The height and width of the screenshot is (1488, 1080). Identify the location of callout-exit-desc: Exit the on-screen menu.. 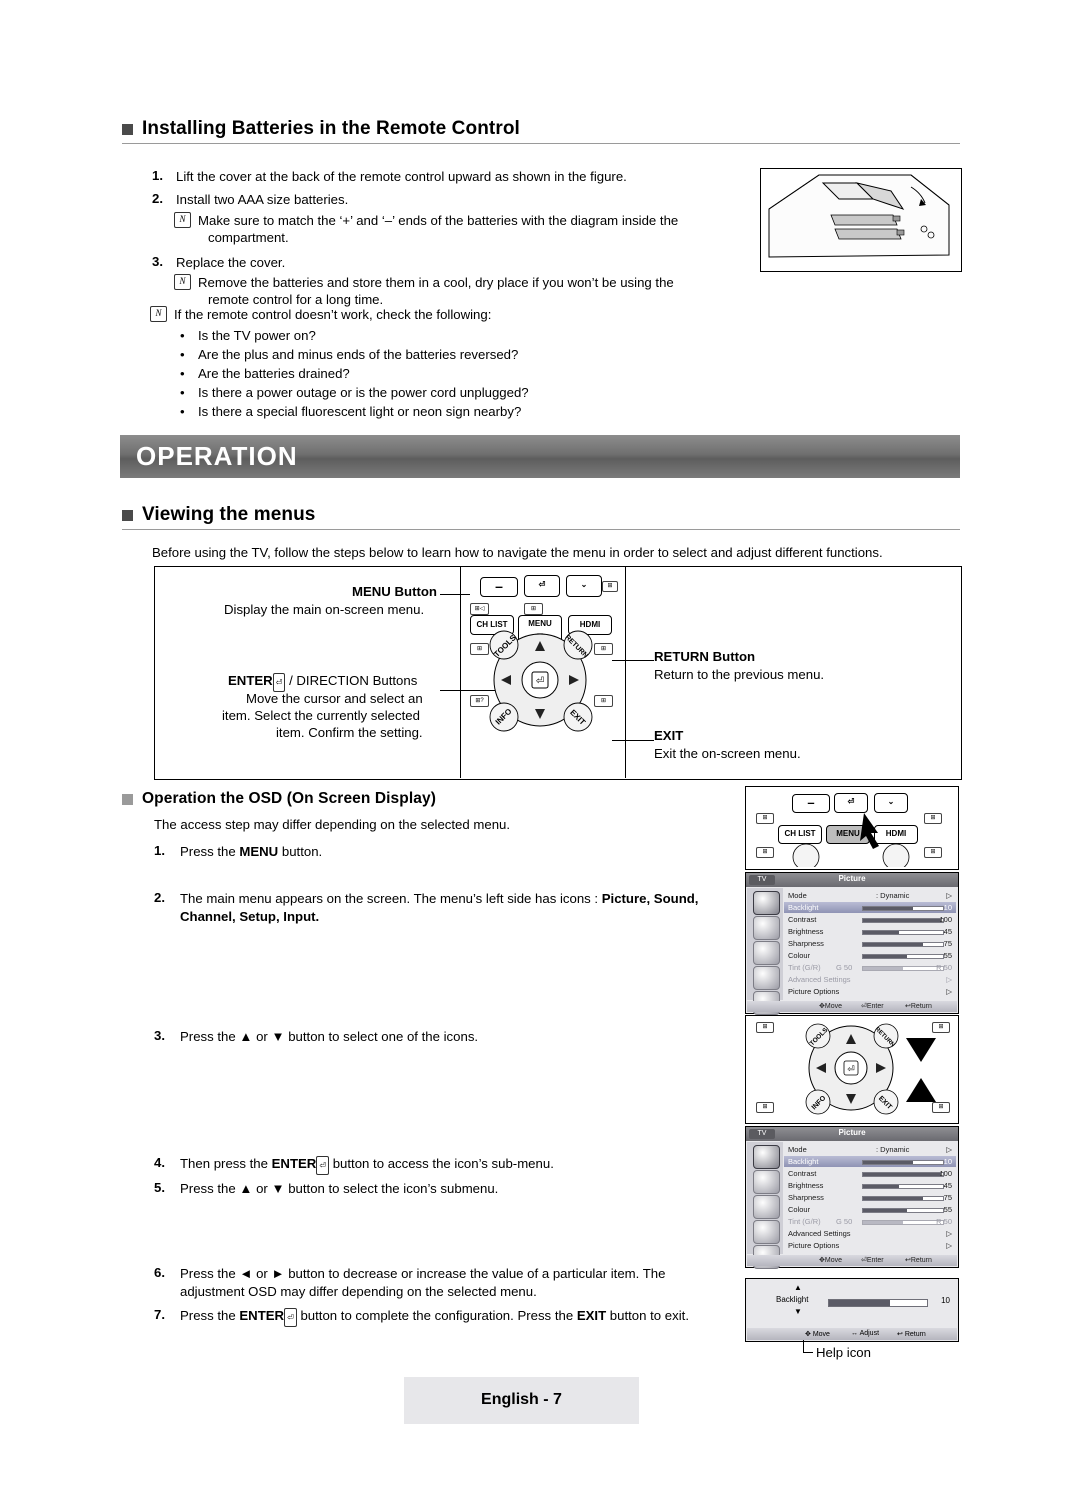
(727, 753).